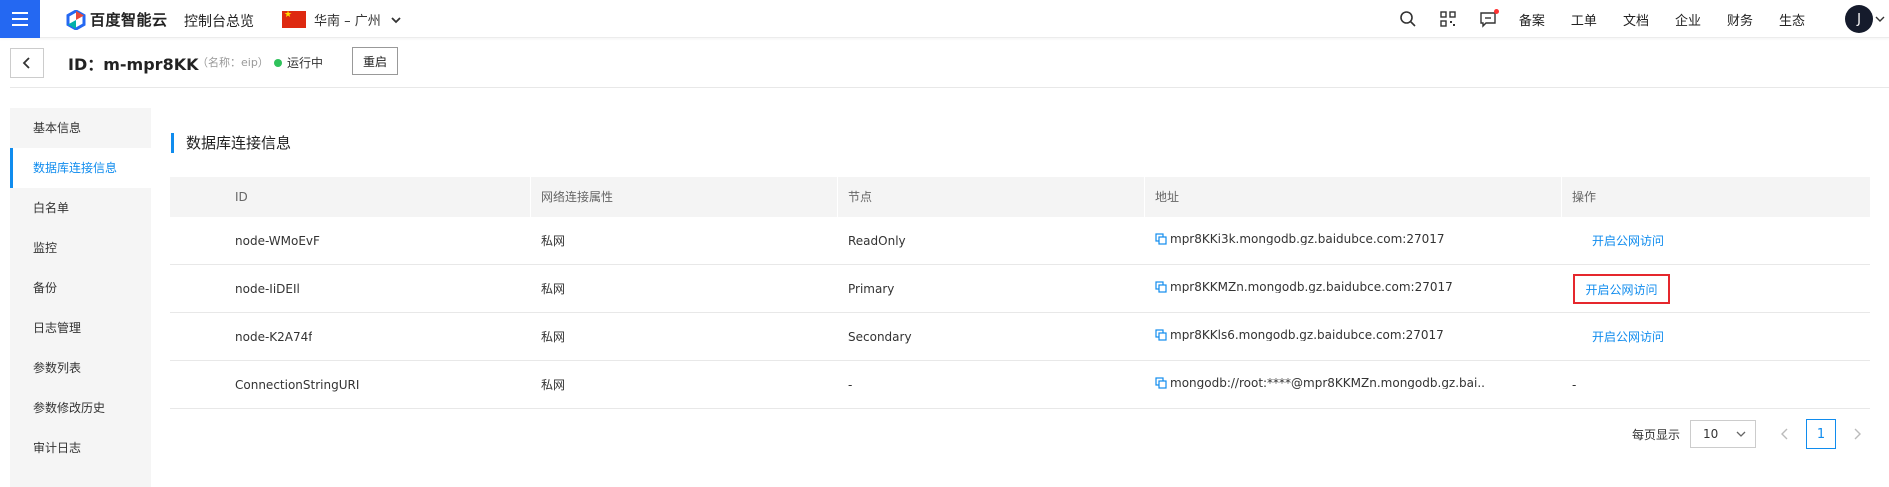 The image size is (1889, 487). Describe the element at coordinates (20, 19) in the screenshot. I see `menu-icon` at that location.